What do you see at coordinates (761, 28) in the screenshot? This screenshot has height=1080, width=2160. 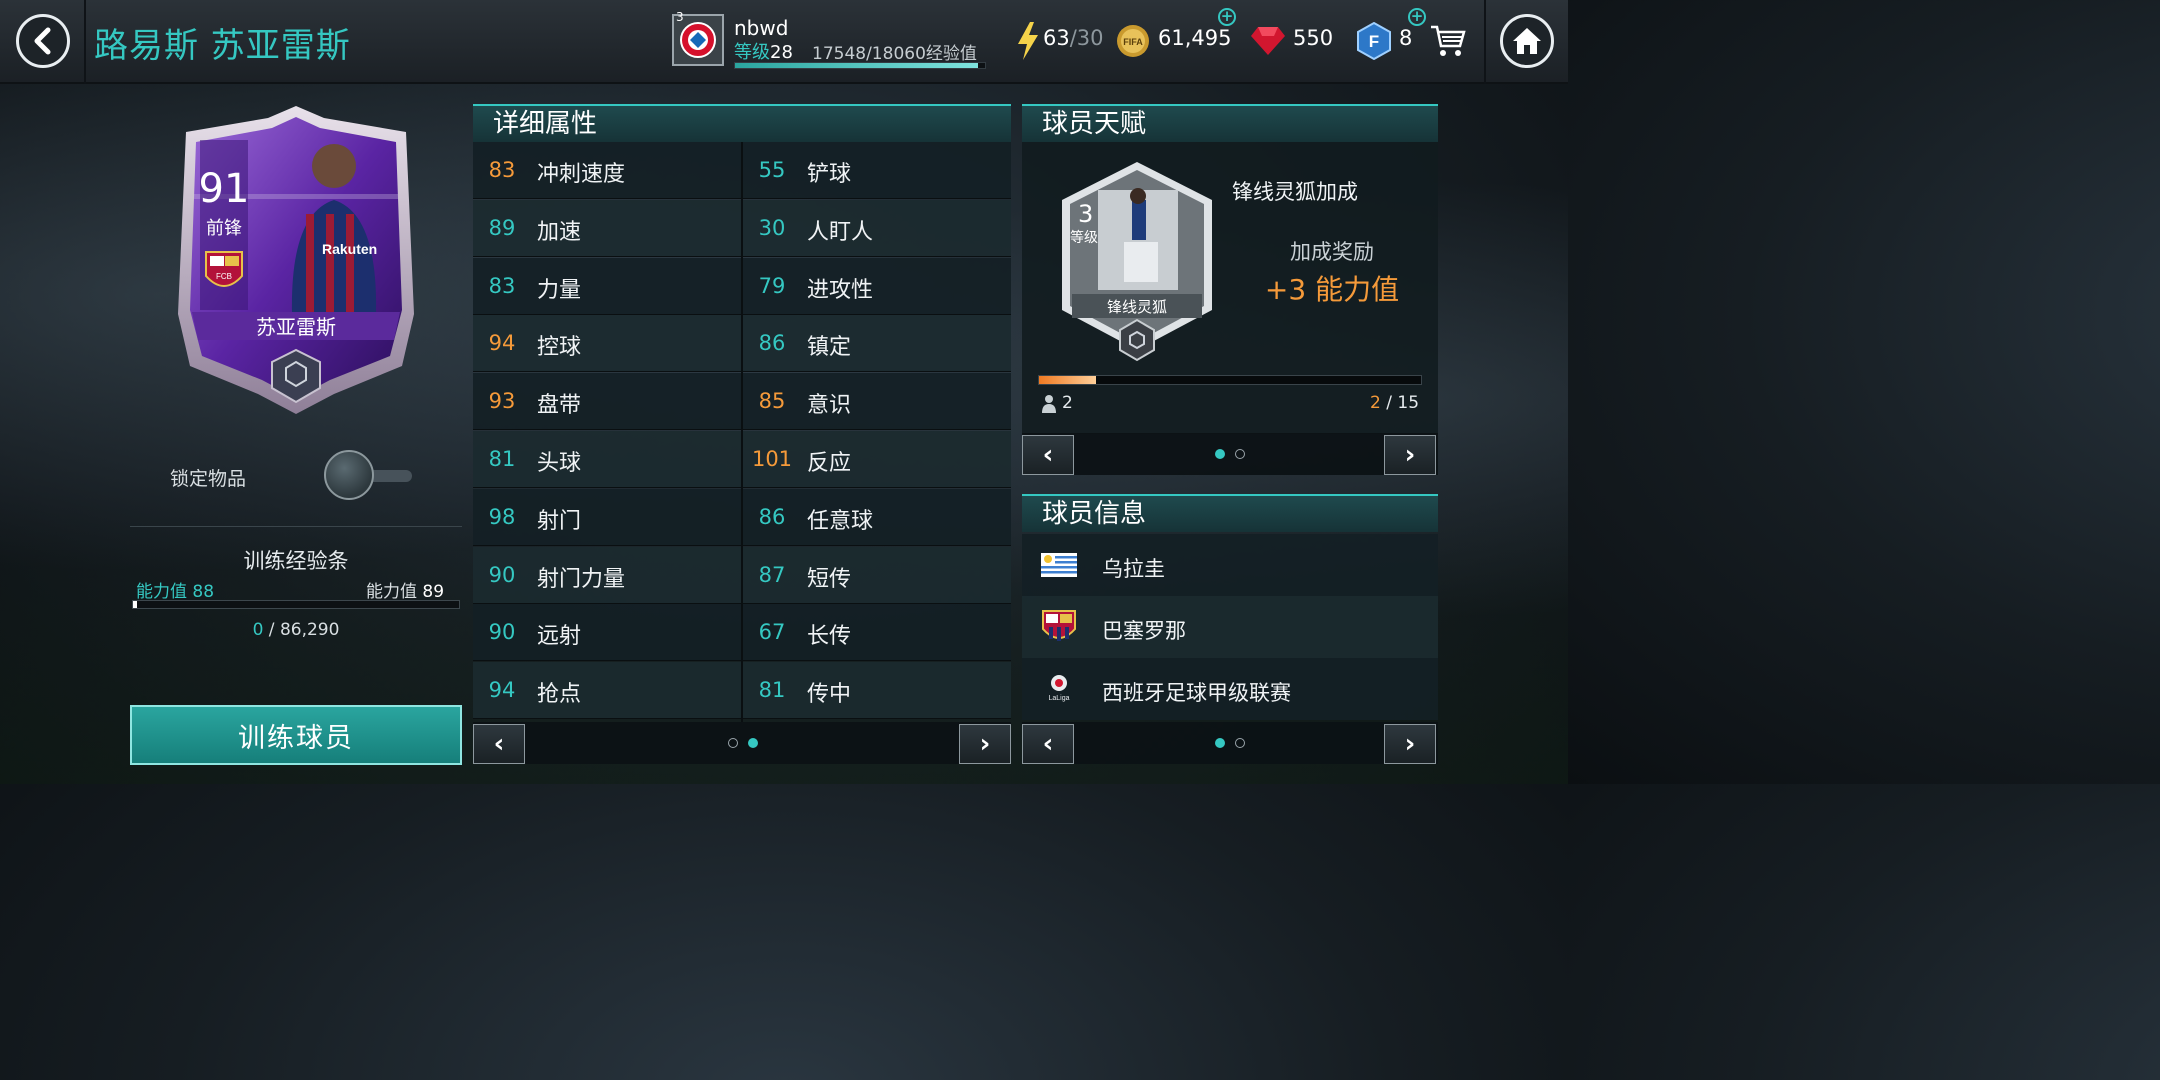 I see `user-name: nbwd` at bounding box center [761, 28].